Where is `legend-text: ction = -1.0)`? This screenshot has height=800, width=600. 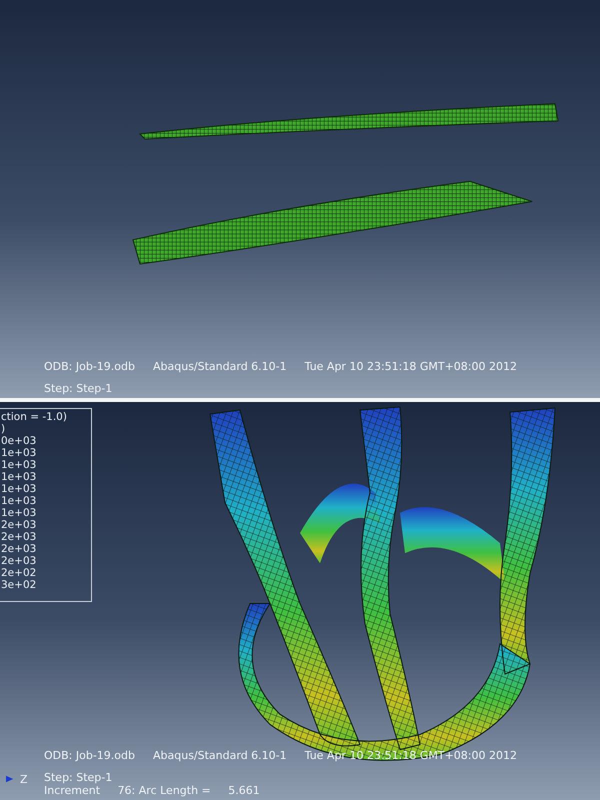 legend-text: ction = -1.0) is located at coordinates (34, 417).